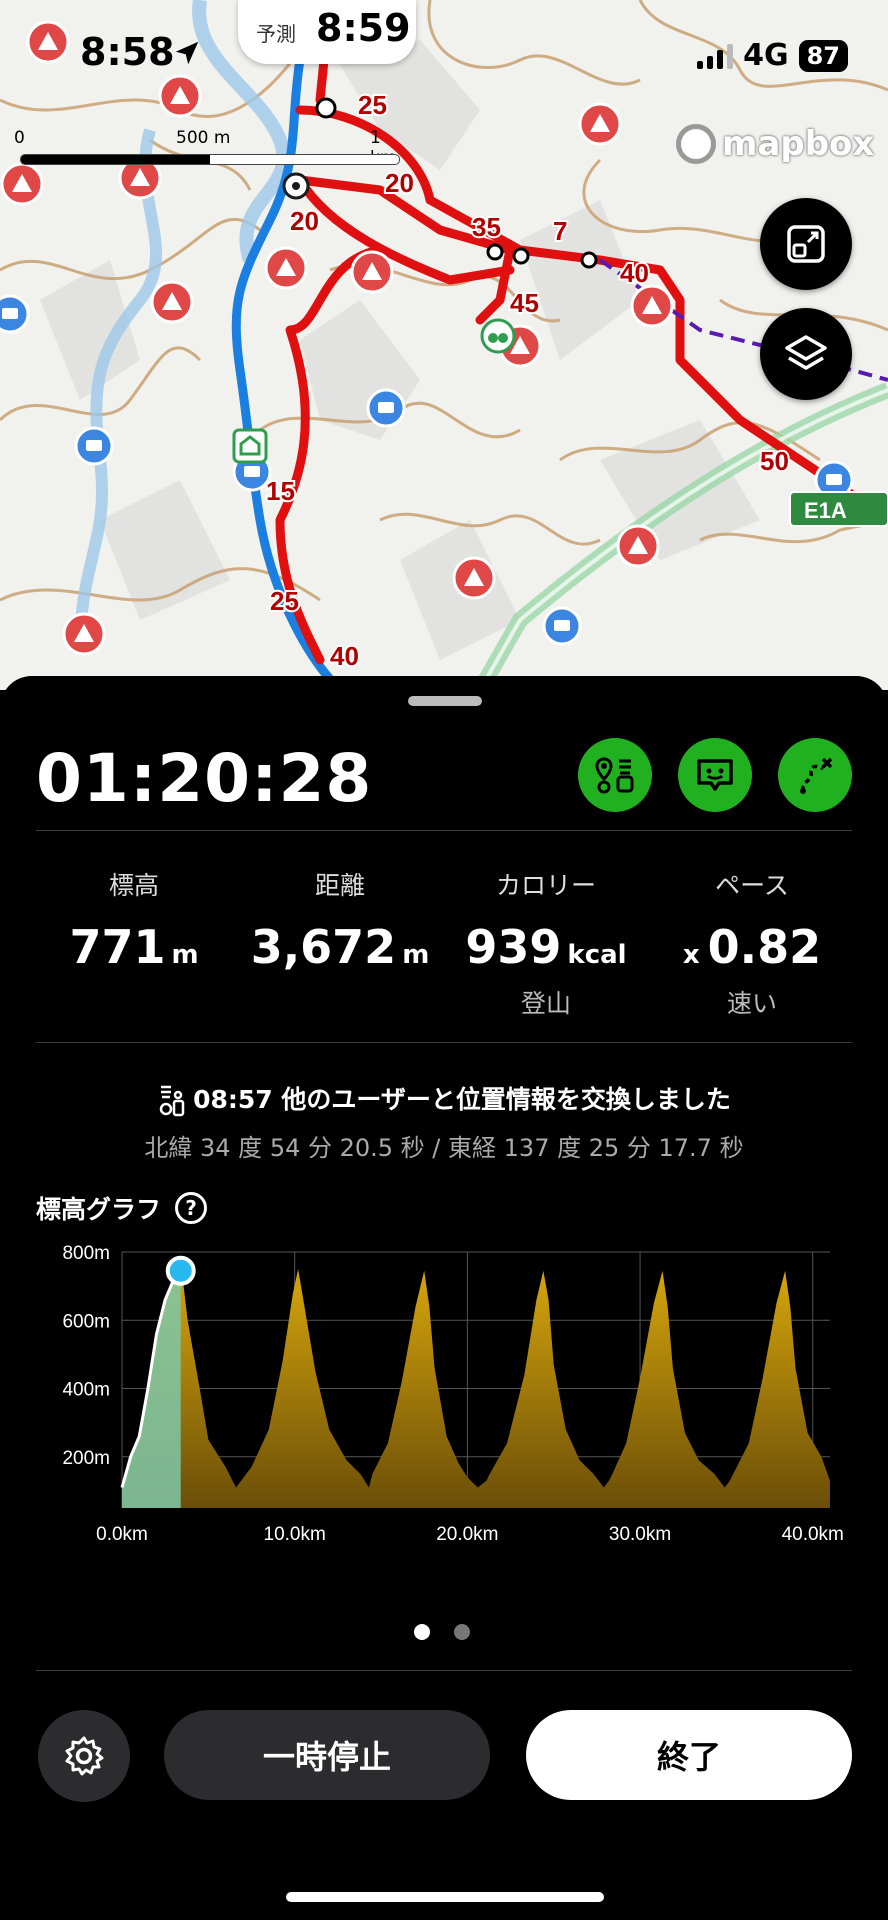 The width and height of the screenshot is (888, 1920). I want to click on report-icon, so click(715, 775).